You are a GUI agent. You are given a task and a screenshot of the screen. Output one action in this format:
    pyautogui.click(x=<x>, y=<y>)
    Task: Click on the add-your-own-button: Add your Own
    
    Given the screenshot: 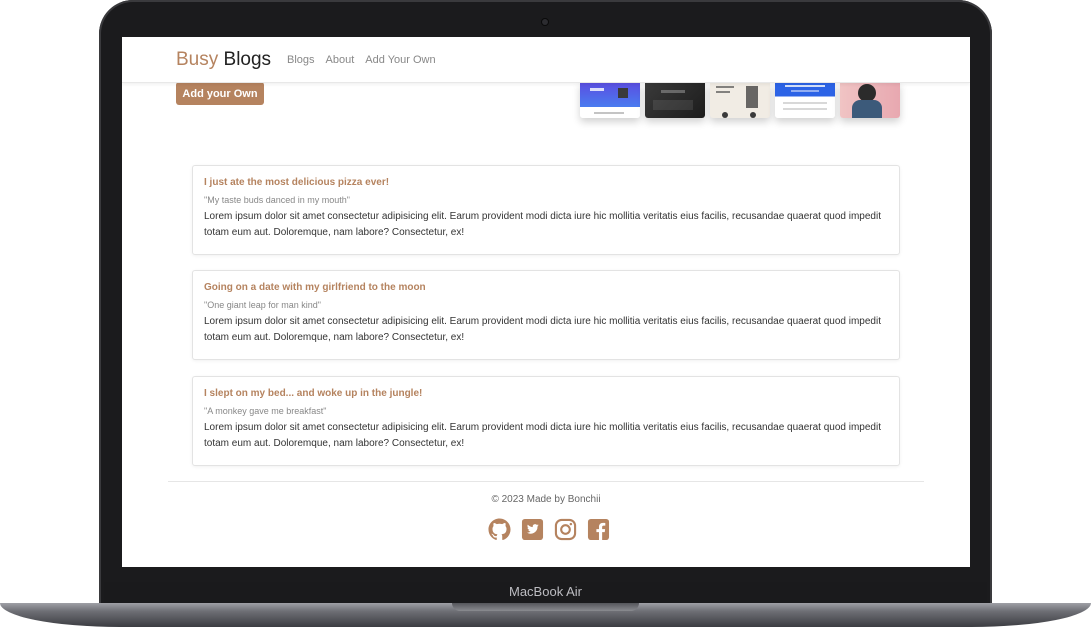 What is the action you would take?
    pyautogui.click(x=220, y=93)
    